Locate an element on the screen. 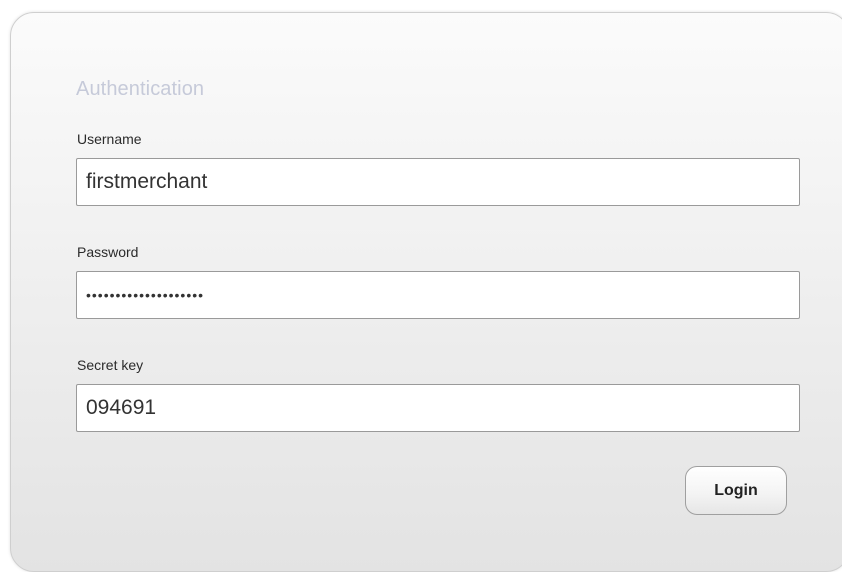  username-label: Username is located at coordinates (109, 139).